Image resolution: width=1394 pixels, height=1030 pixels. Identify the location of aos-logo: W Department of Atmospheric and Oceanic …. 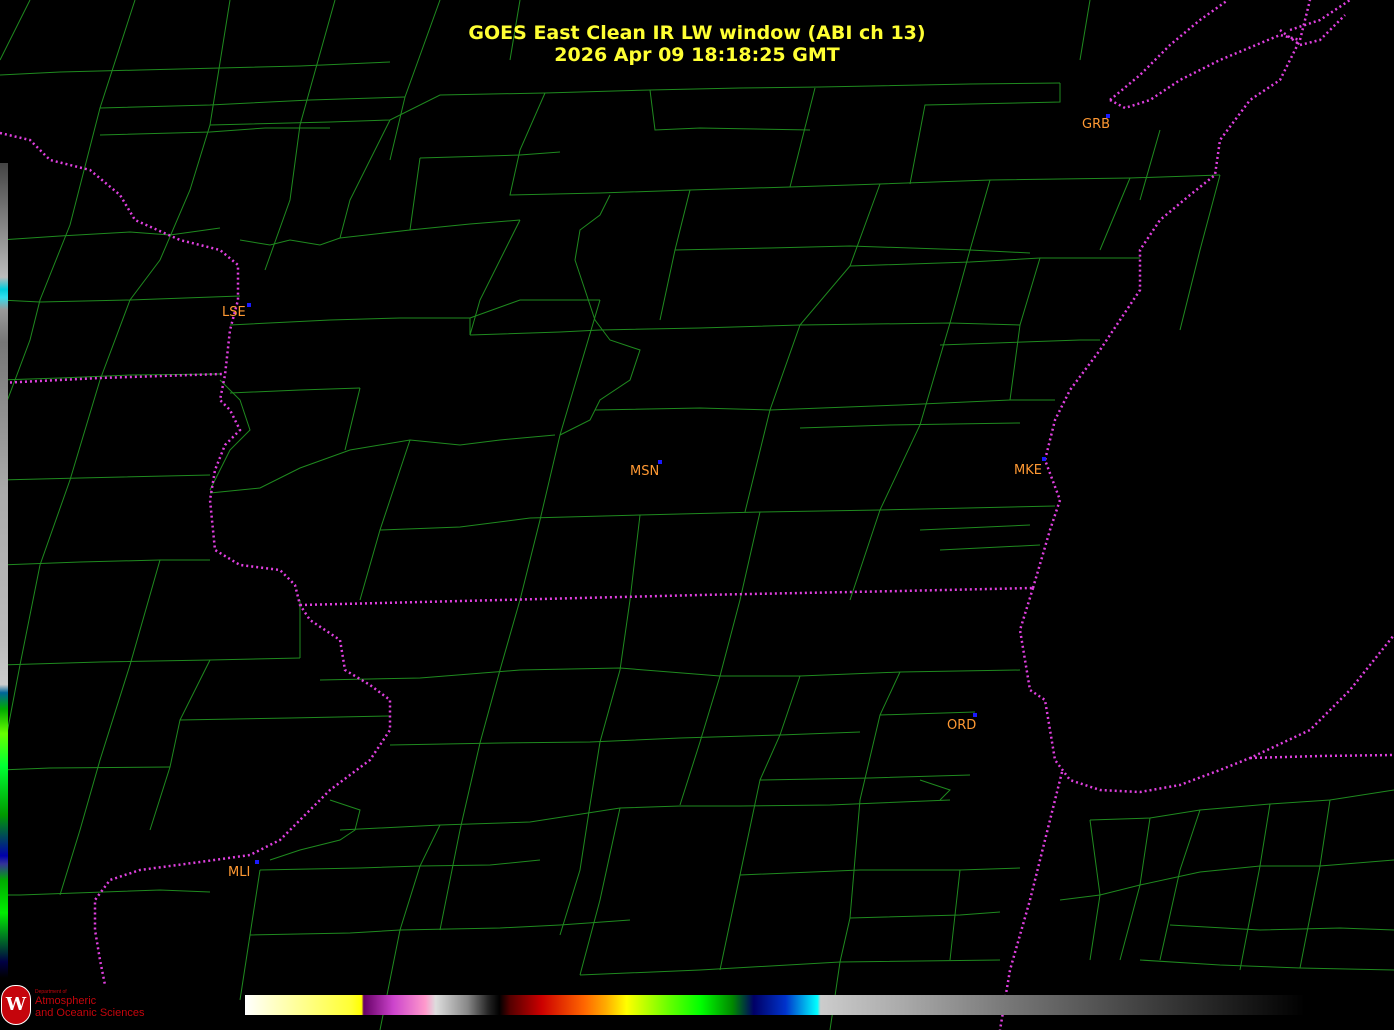
(80, 1005).